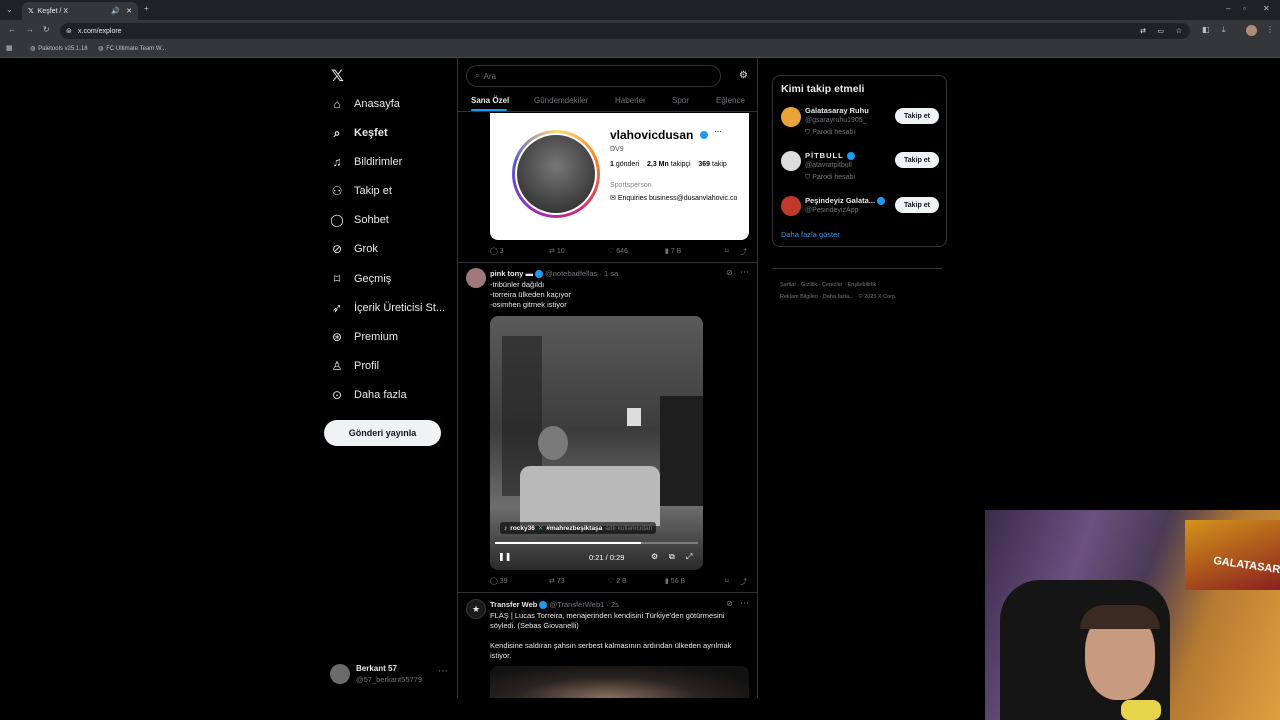 This screenshot has height=720, width=1280. I want to click on account-switcher: Berkant 57 @57_berkant55779 ⋯, so click(392, 674).